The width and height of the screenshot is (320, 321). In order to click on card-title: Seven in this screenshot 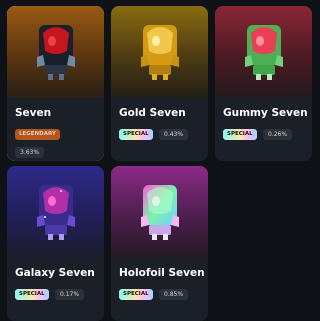, I will do `click(33, 113)`.